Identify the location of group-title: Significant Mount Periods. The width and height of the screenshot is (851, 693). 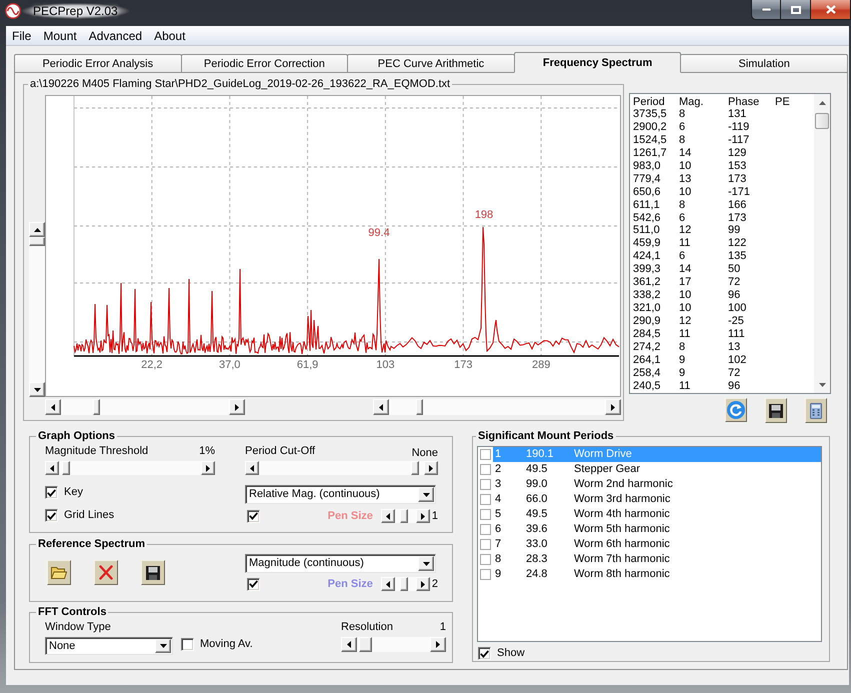
(546, 436).